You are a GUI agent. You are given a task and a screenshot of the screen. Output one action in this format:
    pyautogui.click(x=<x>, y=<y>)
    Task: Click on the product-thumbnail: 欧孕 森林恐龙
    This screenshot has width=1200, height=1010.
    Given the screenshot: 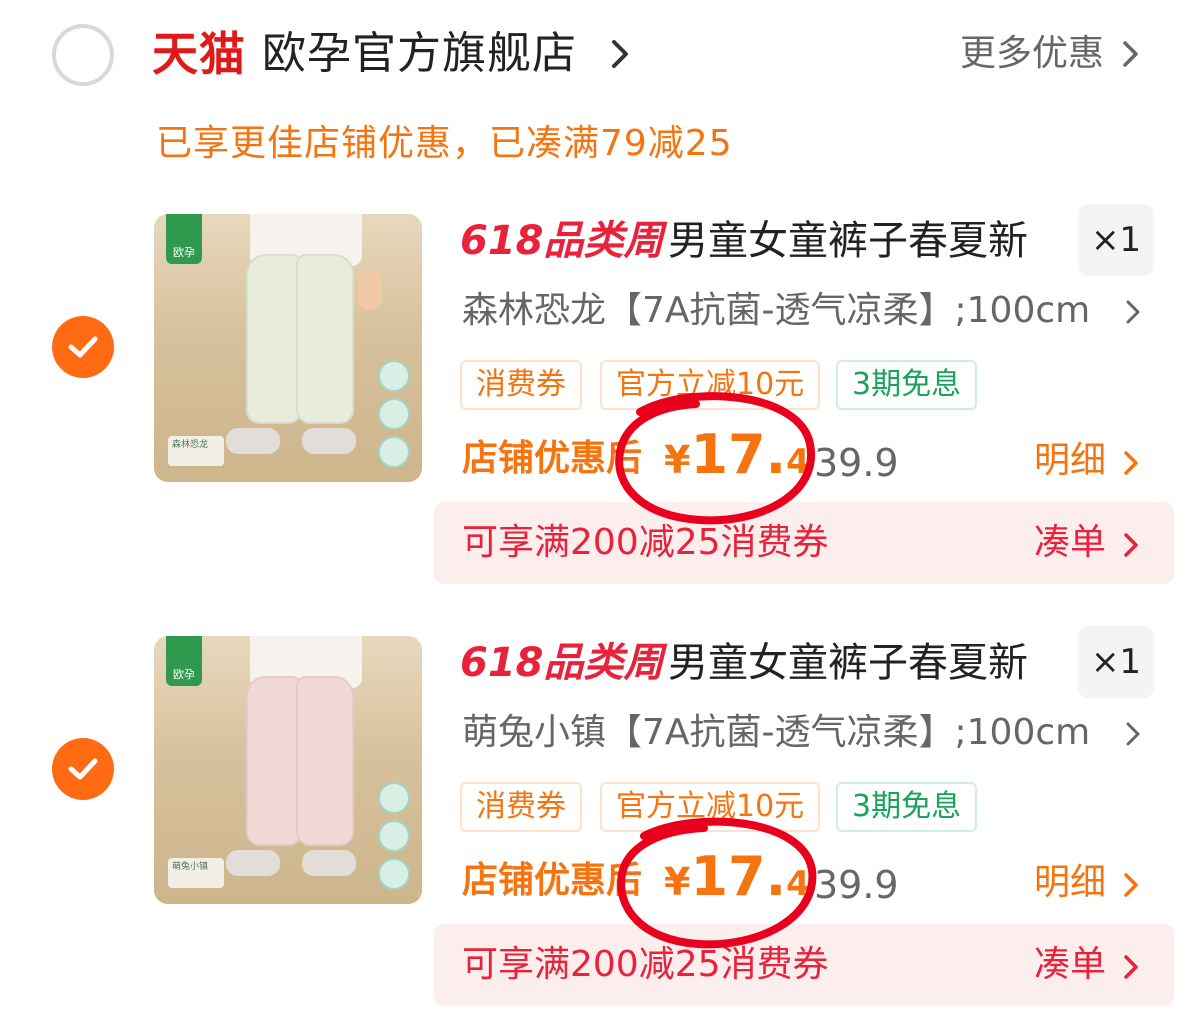 What is the action you would take?
    pyautogui.click(x=288, y=348)
    